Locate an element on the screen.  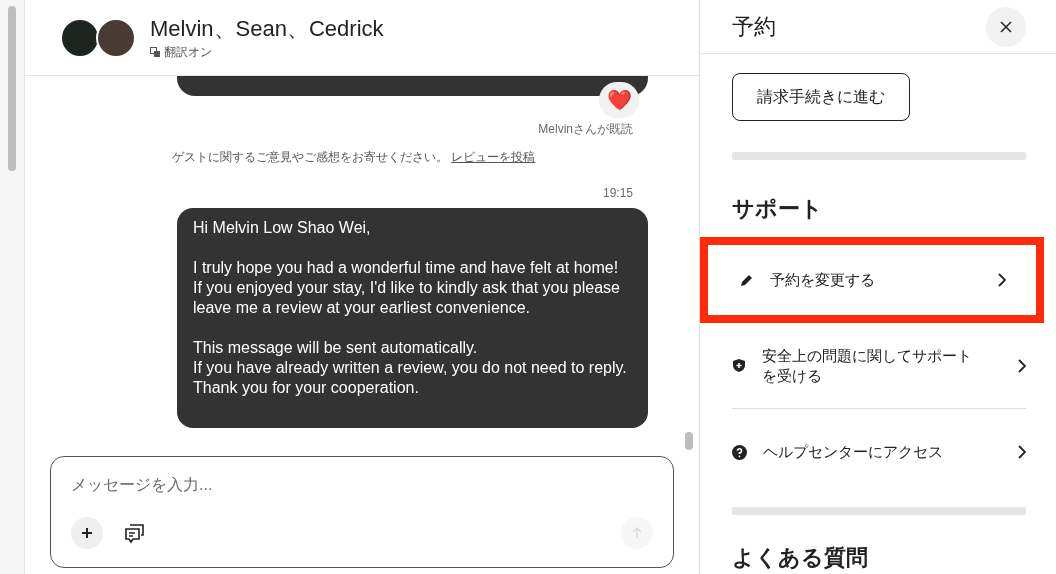
arrow-up-icon is located at coordinates (637, 533).